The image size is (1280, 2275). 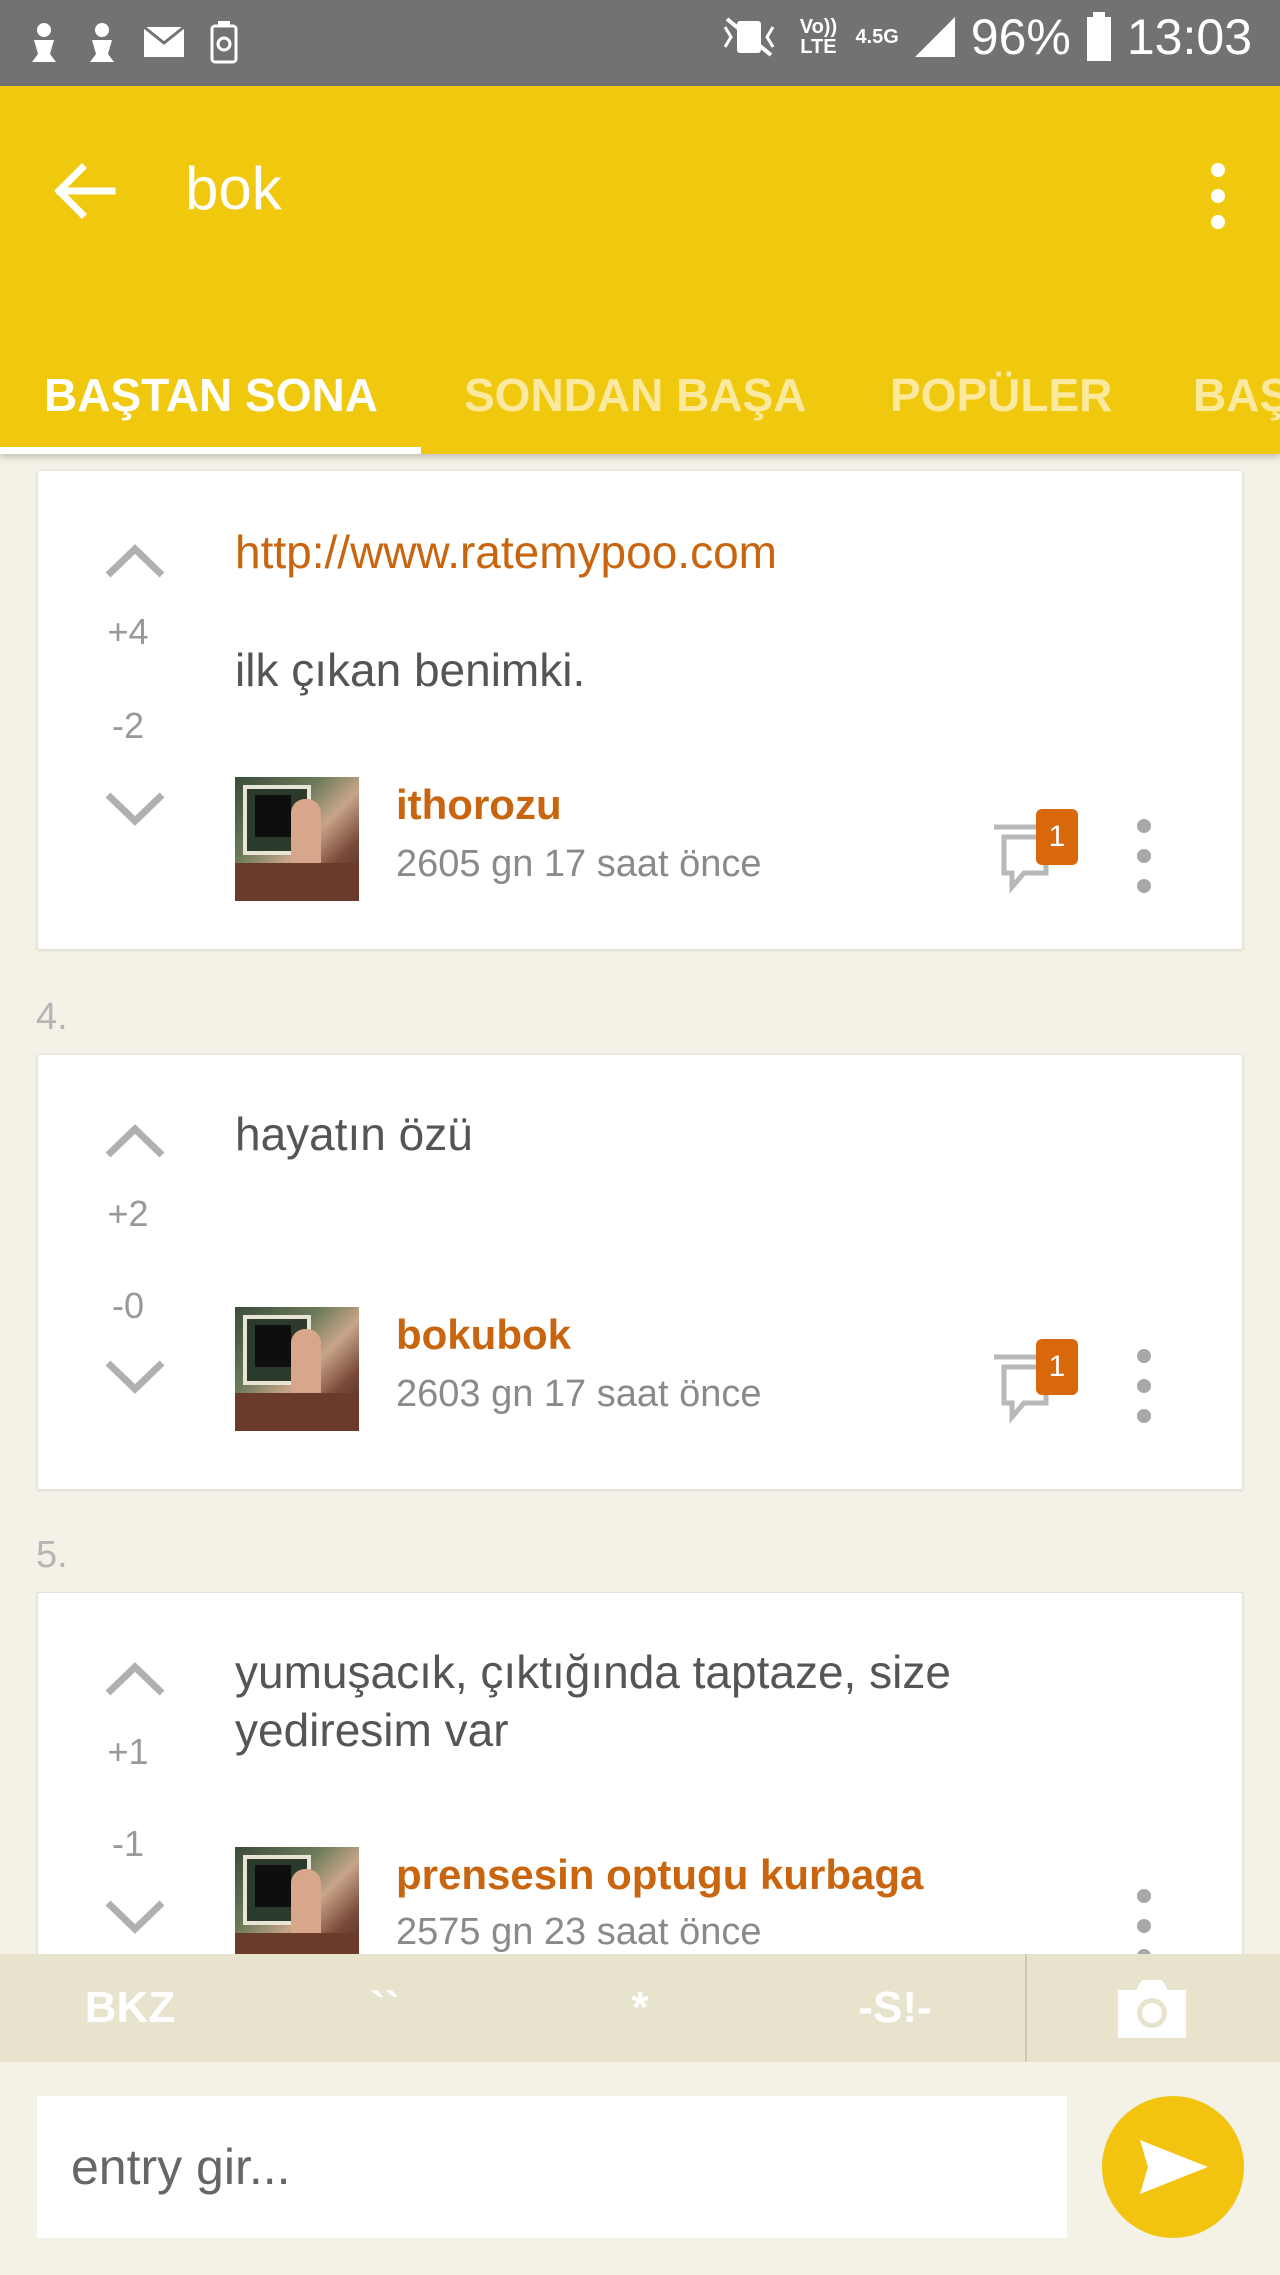 I want to click on mail-icon, so click(x=164, y=41).